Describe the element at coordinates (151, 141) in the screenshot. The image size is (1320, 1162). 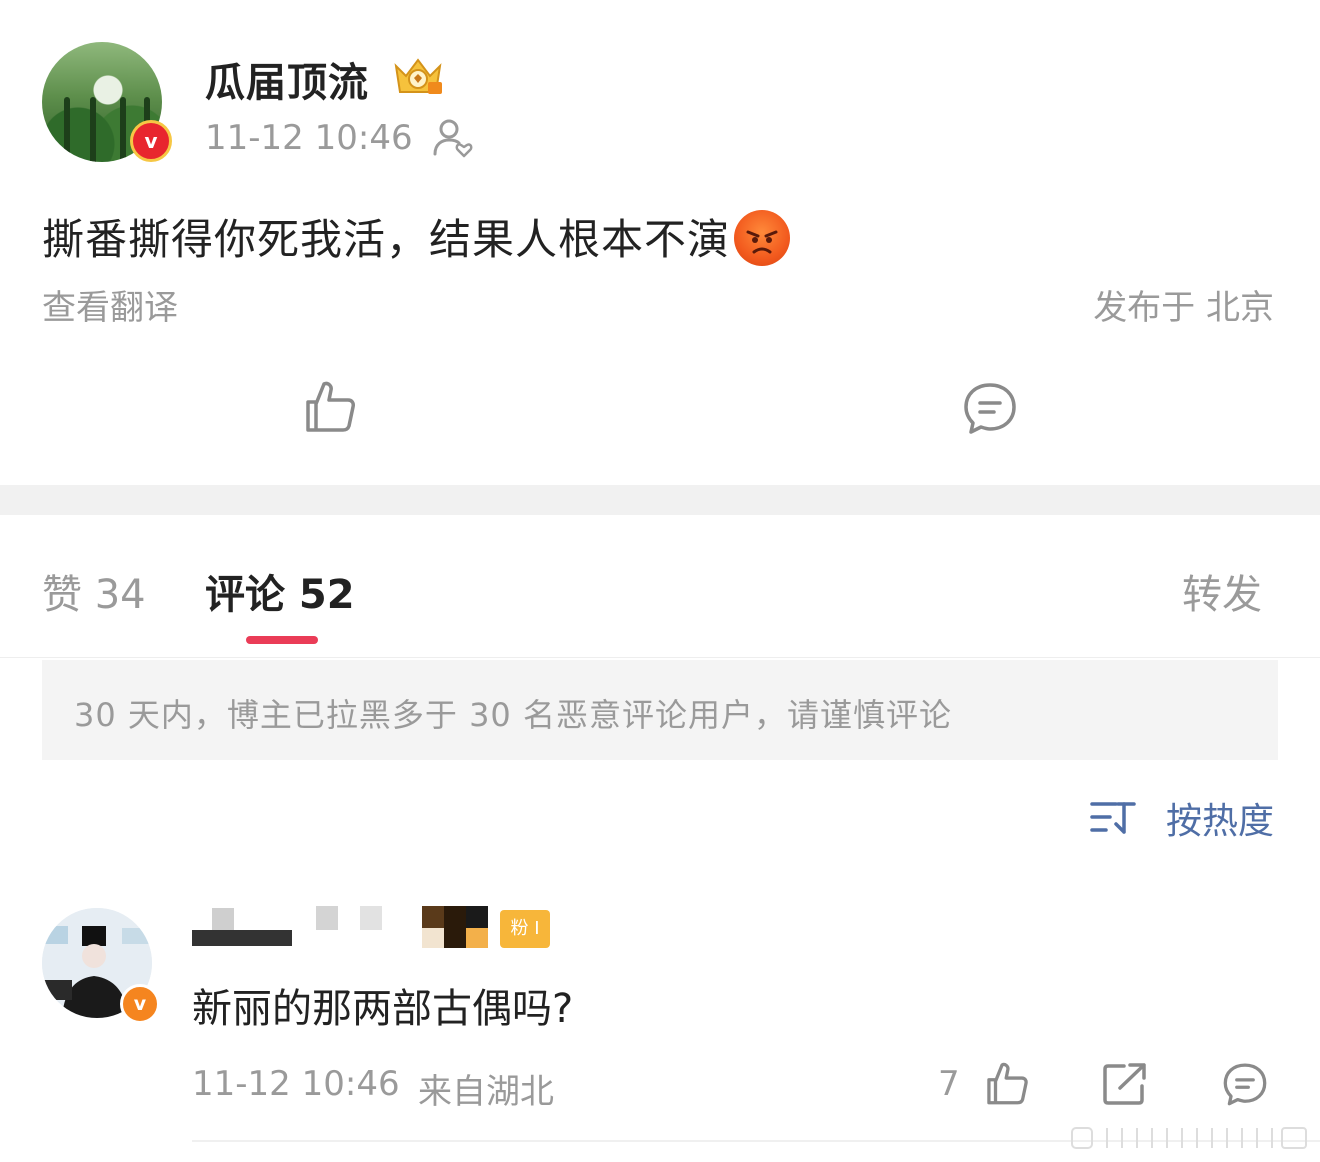
I see `verified-icon: v` at that location.